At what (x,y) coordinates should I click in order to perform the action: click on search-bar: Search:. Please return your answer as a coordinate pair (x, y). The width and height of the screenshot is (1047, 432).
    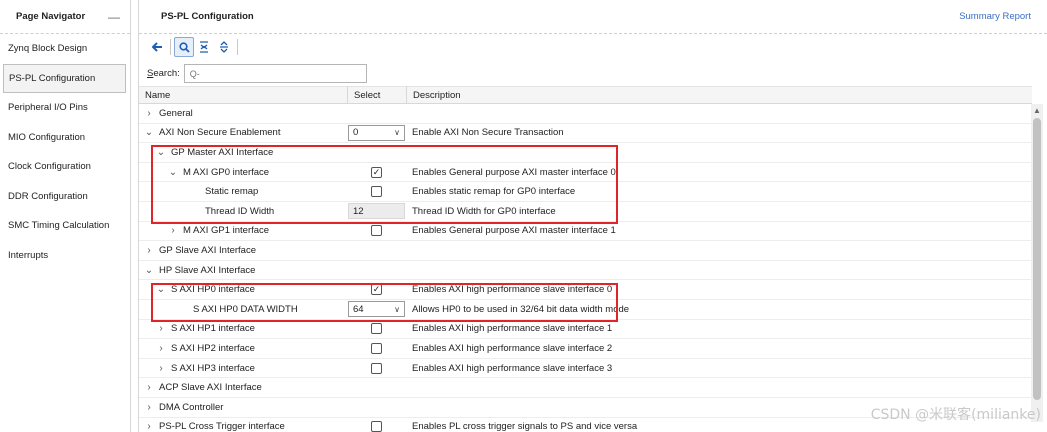
    Looking at the image, I should click on (257, 73).